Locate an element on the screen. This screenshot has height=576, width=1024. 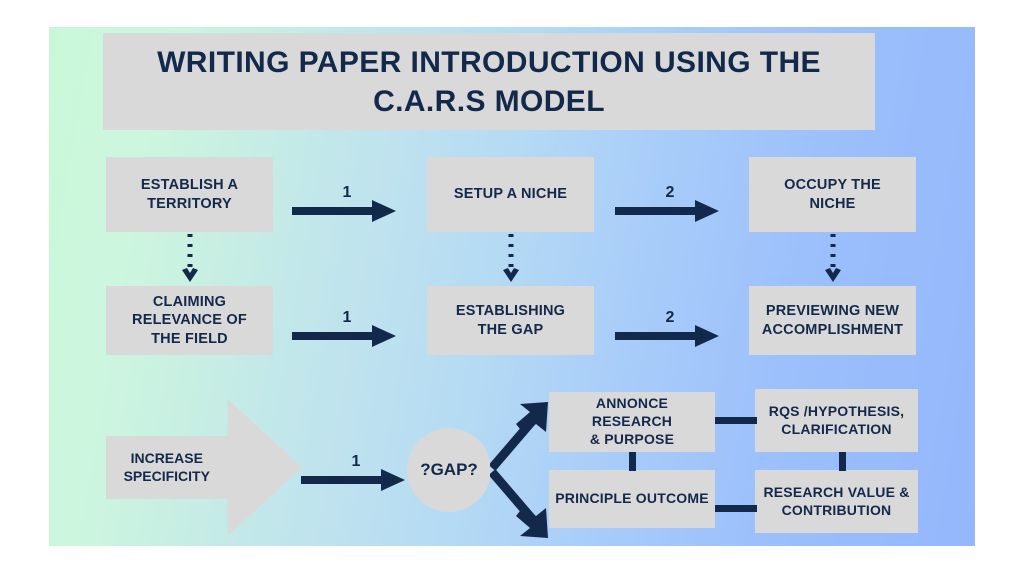
arrow-row1-2: 2 is located at coordinates (670, 203).